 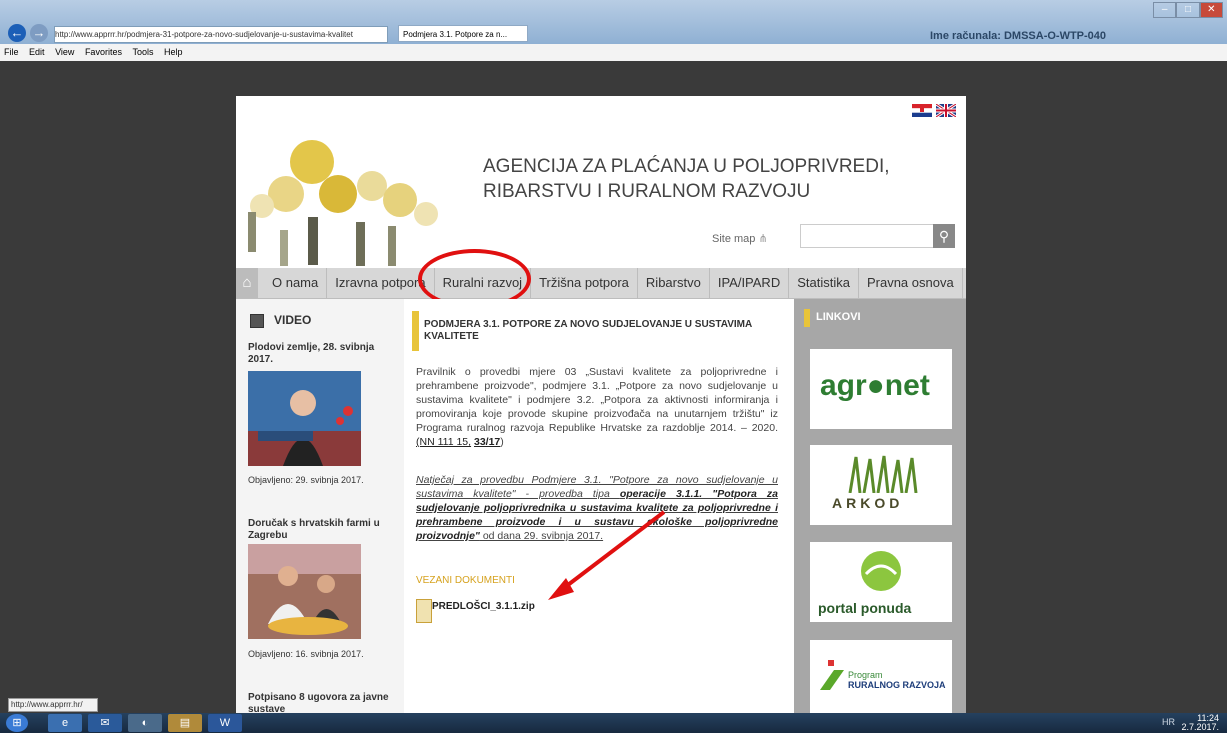 What do you see at coordinates (53, 705) in the screenshot?
I see `status-bar-url: http://www.apprrr.hr/` at bounding box center [53, 705].